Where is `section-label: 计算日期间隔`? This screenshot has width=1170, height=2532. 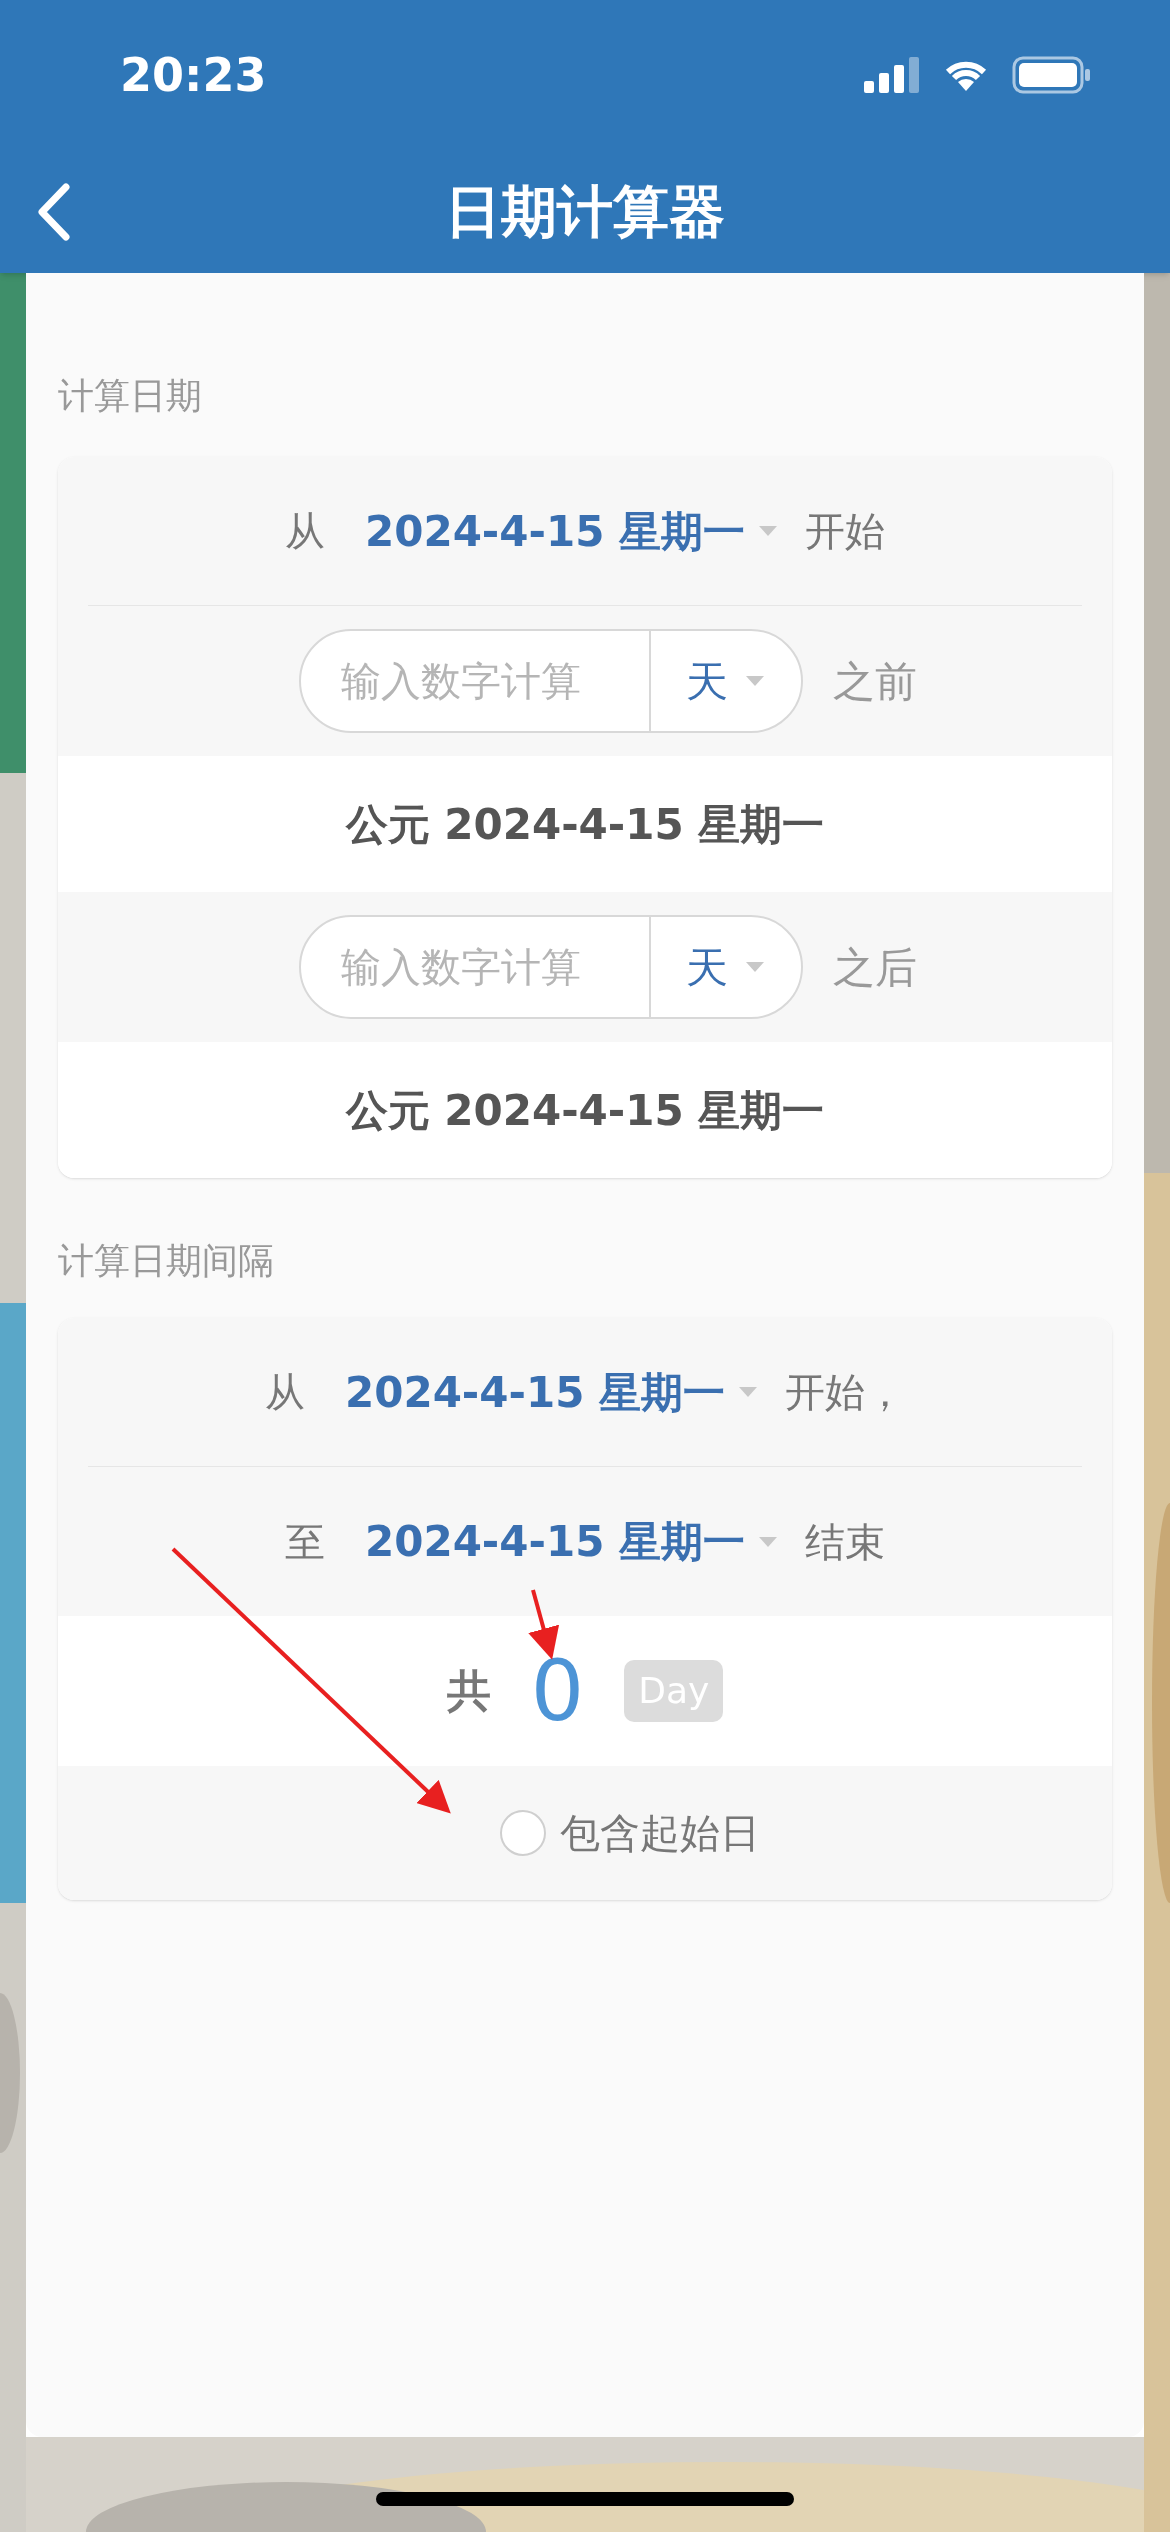 section-label: 计算日期间隔 is located at coordinates (166, 1261).